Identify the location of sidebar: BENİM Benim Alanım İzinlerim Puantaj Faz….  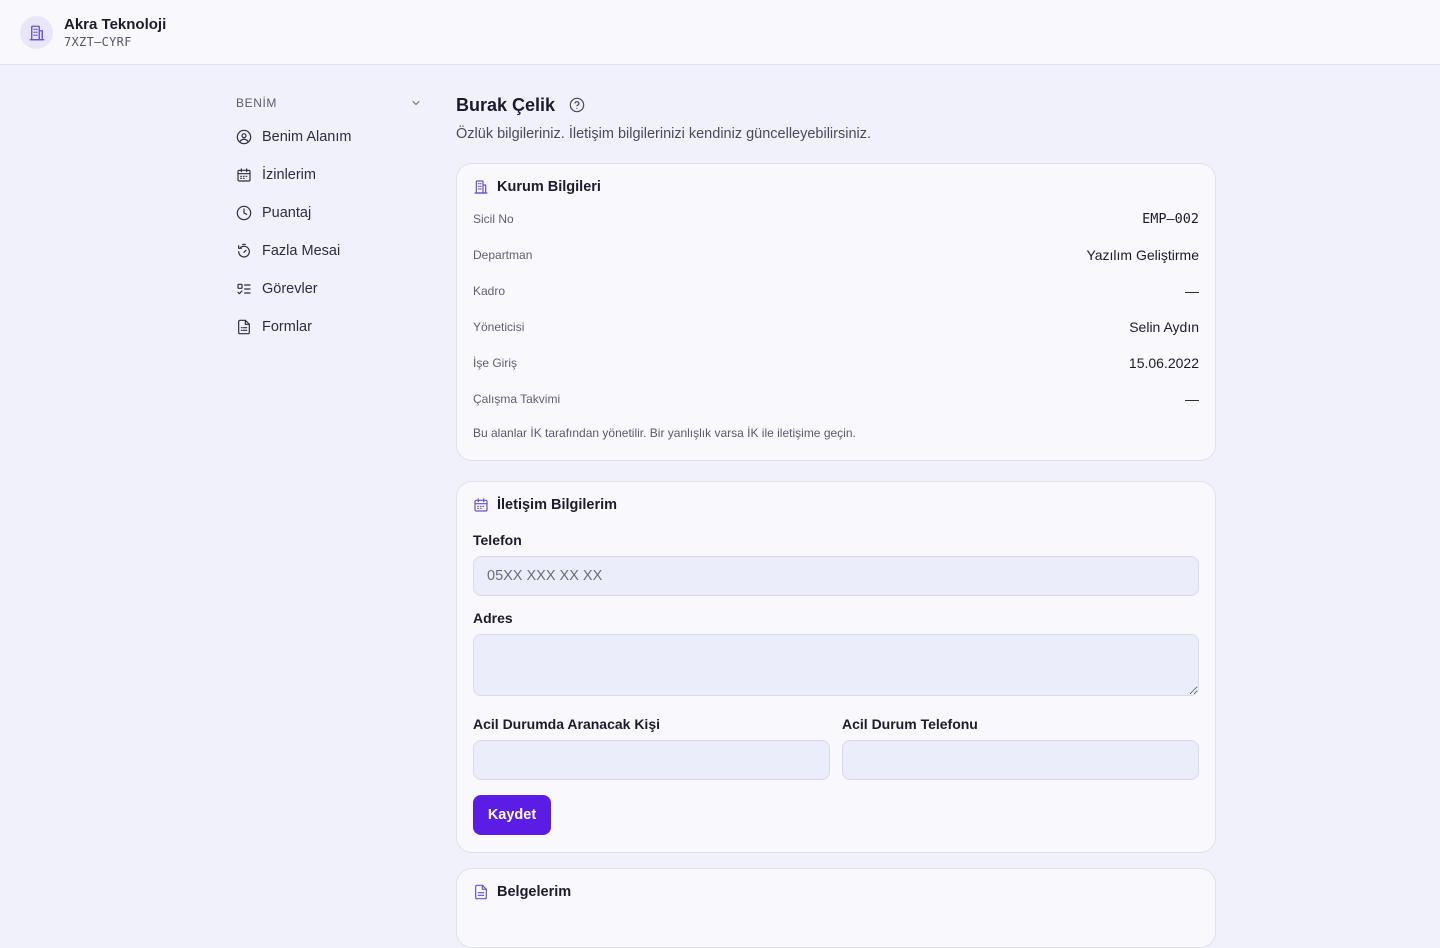
(329, 217).